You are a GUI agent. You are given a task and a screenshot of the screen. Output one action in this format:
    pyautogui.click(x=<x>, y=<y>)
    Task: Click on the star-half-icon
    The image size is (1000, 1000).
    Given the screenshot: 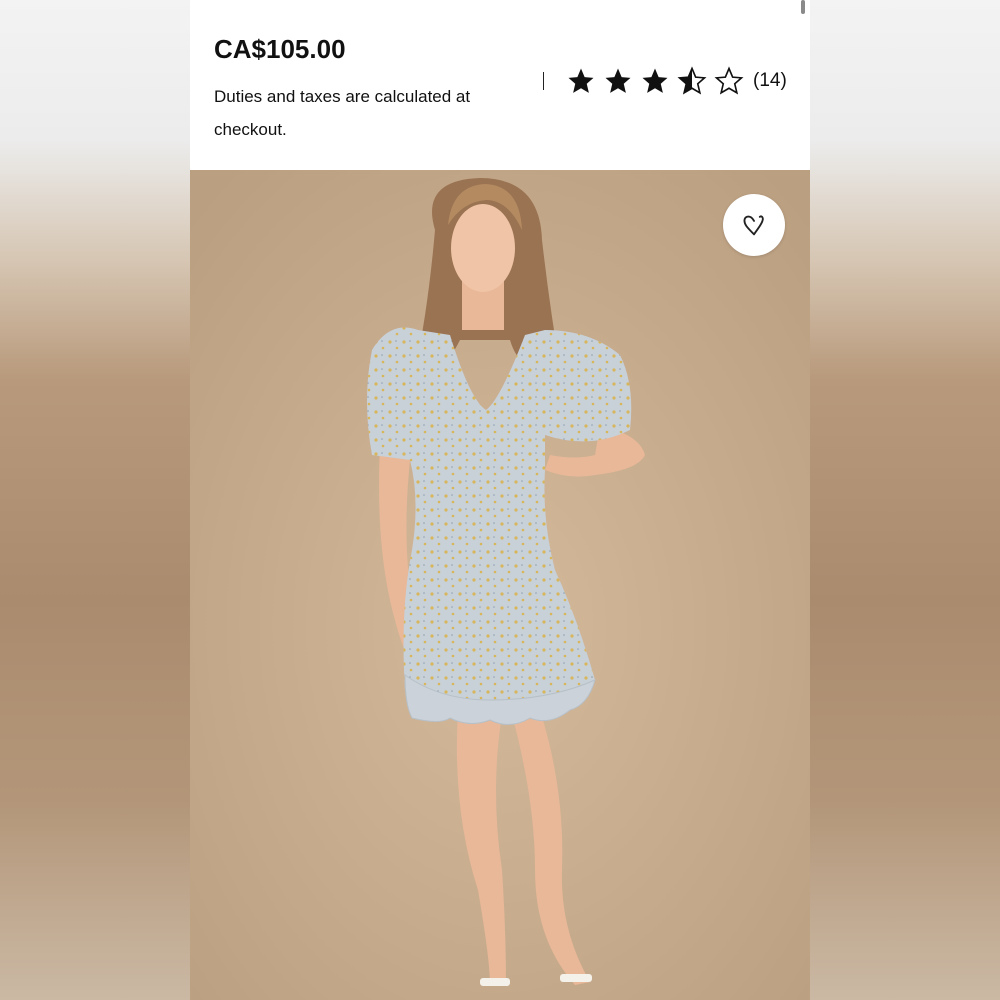 What is the action you would take?
    pyautogui.click(x=692, y=80)
    